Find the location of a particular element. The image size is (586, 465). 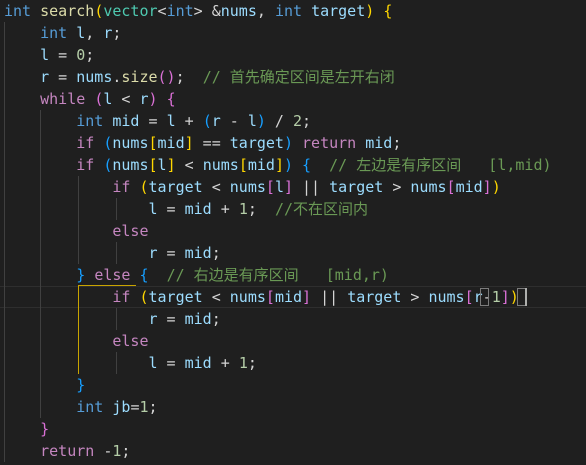

code-token: vector is located at coordinates (130, 11).